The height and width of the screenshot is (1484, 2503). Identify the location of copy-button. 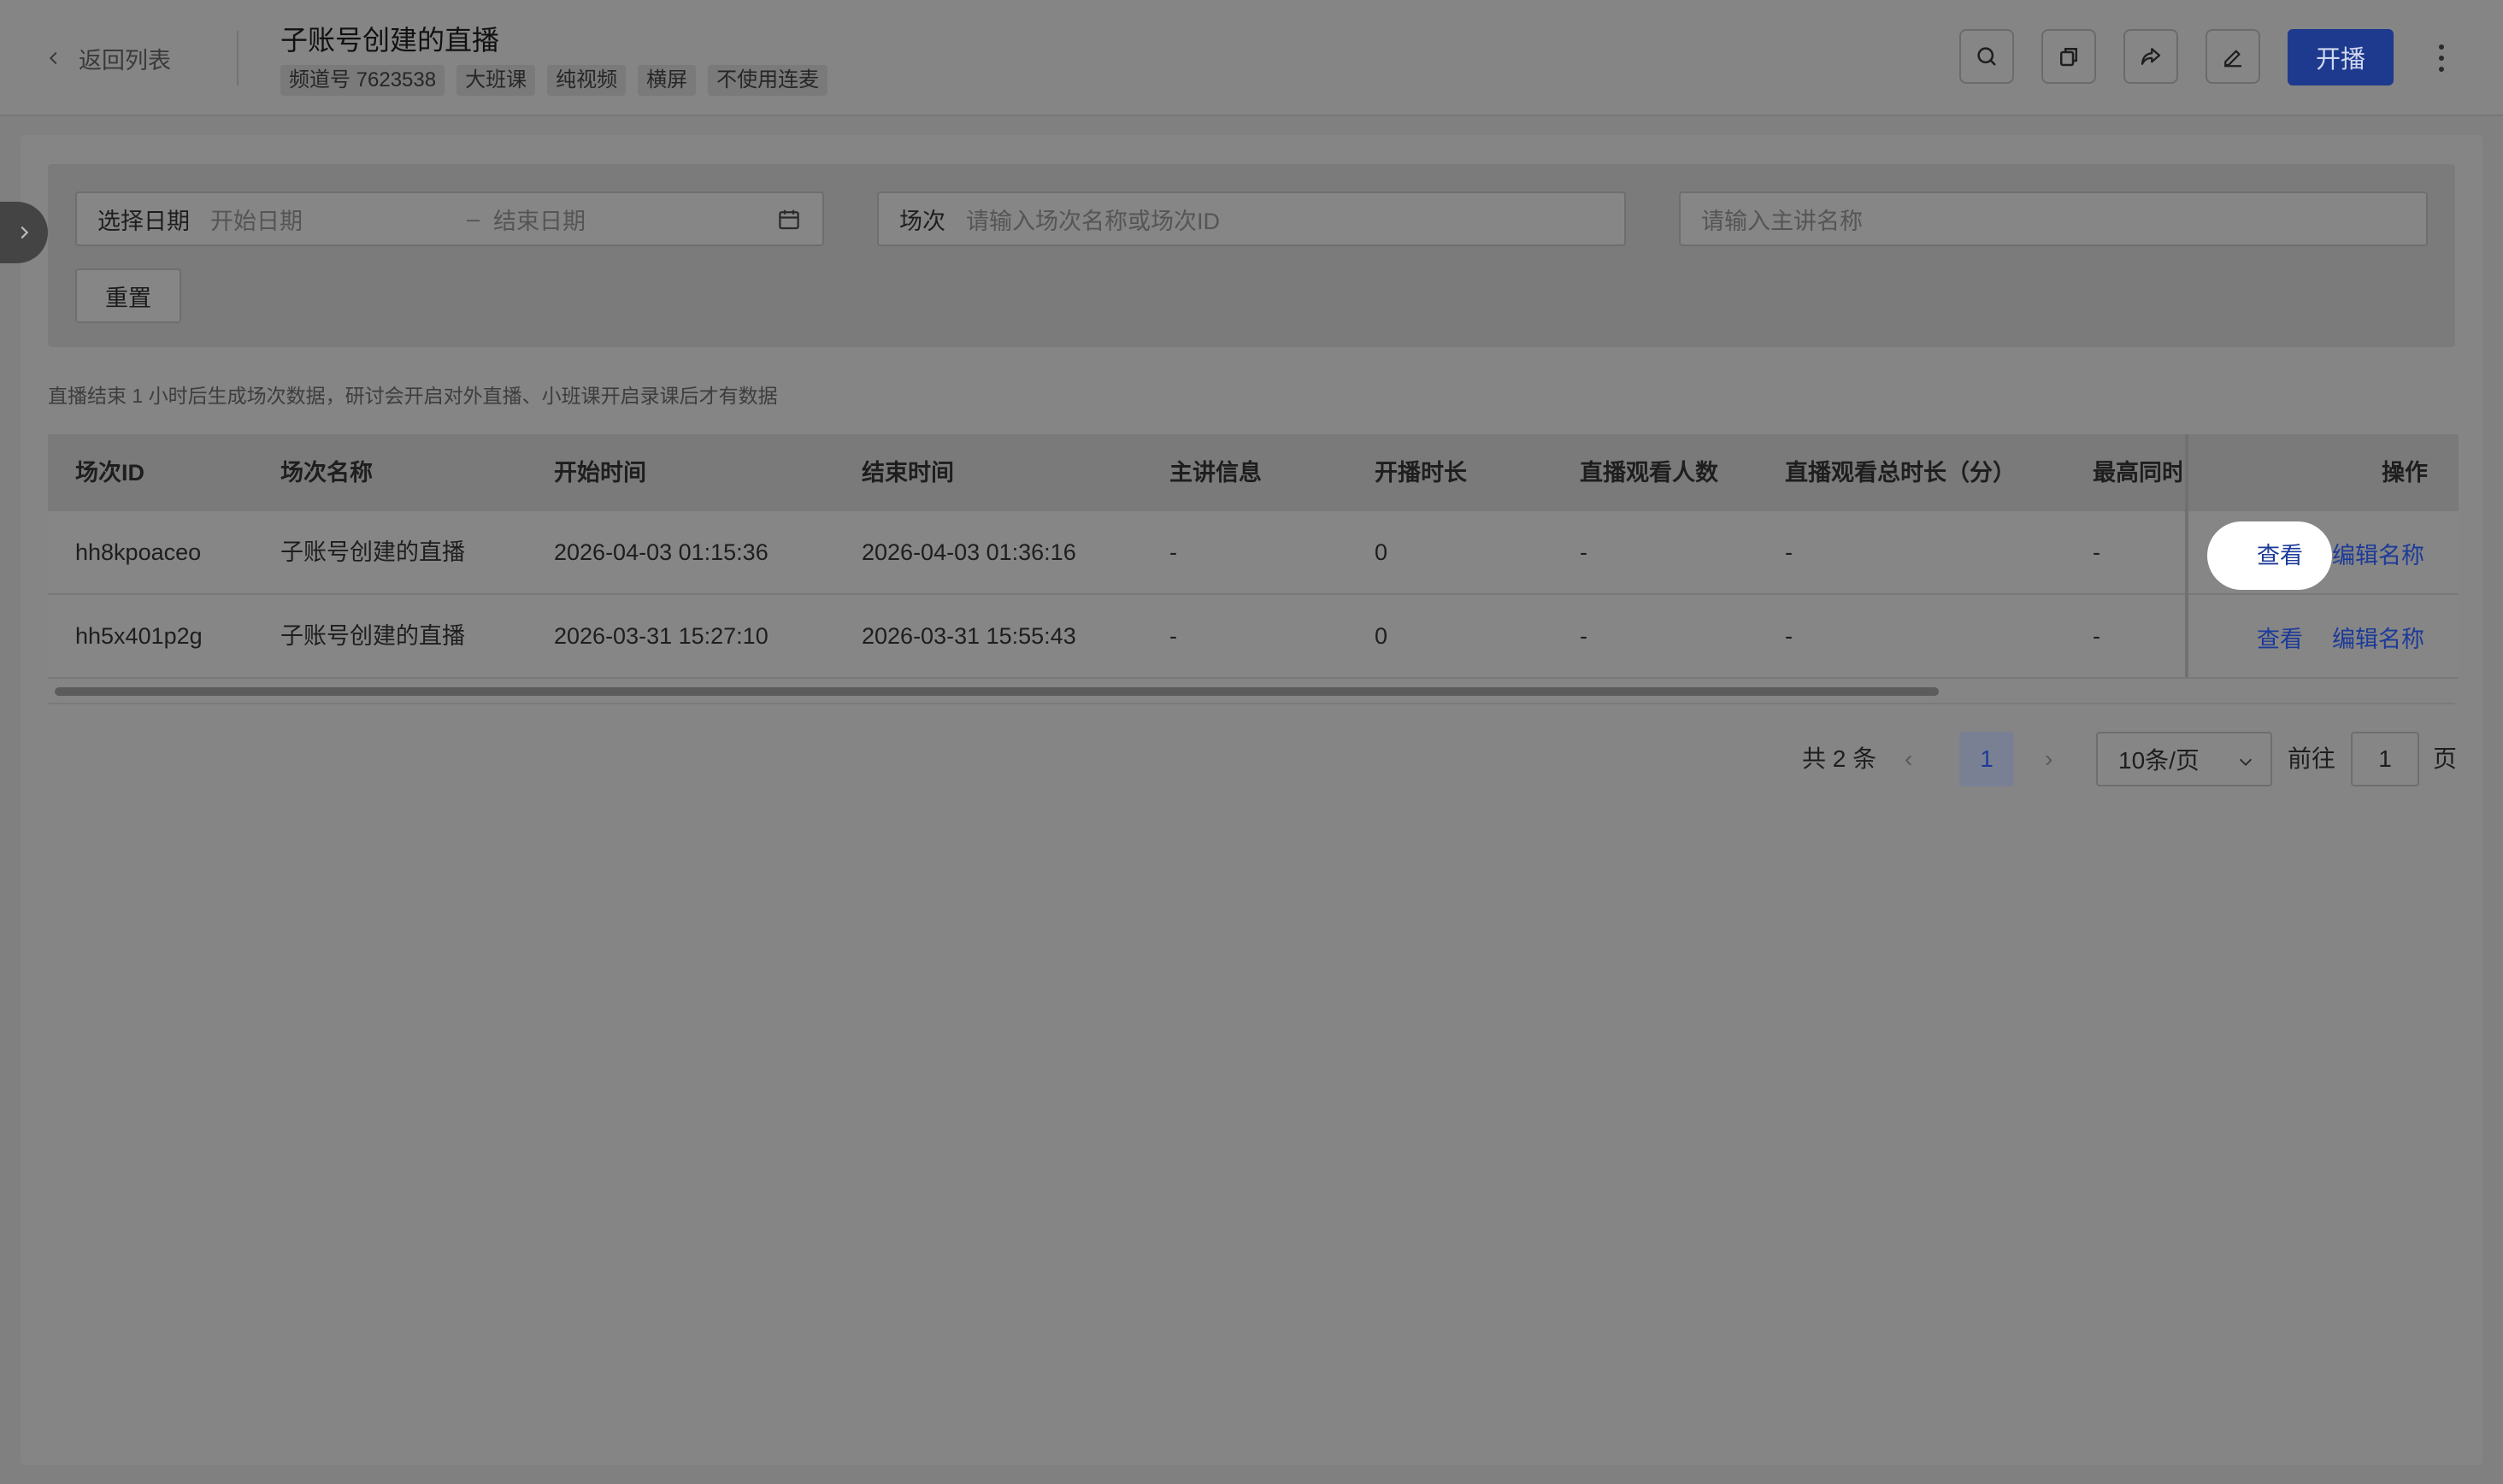
(2068, 57).